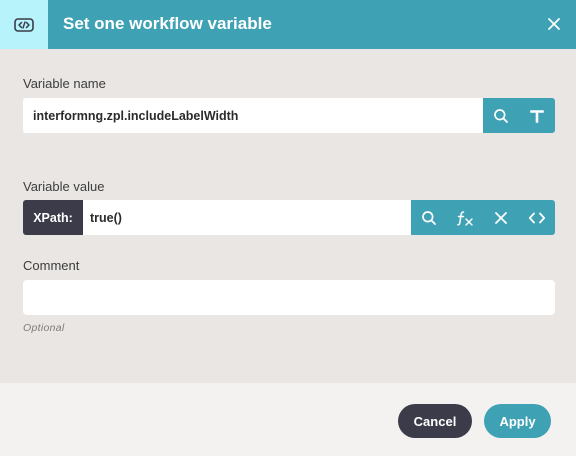 The width and height of the screenshot is (576, 456). I want to click on comment-label: Comment, so click(51, 265).